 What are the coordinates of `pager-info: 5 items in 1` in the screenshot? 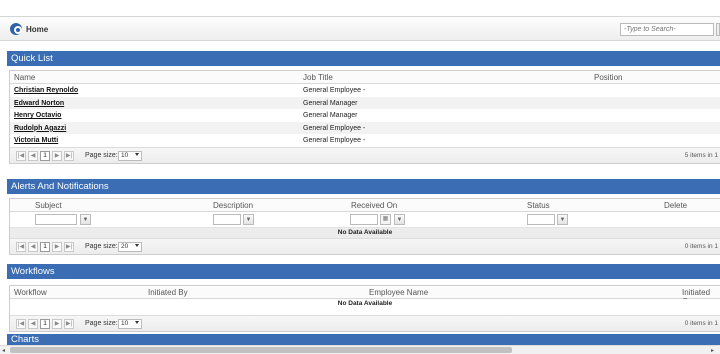 It's located at (701, 155).